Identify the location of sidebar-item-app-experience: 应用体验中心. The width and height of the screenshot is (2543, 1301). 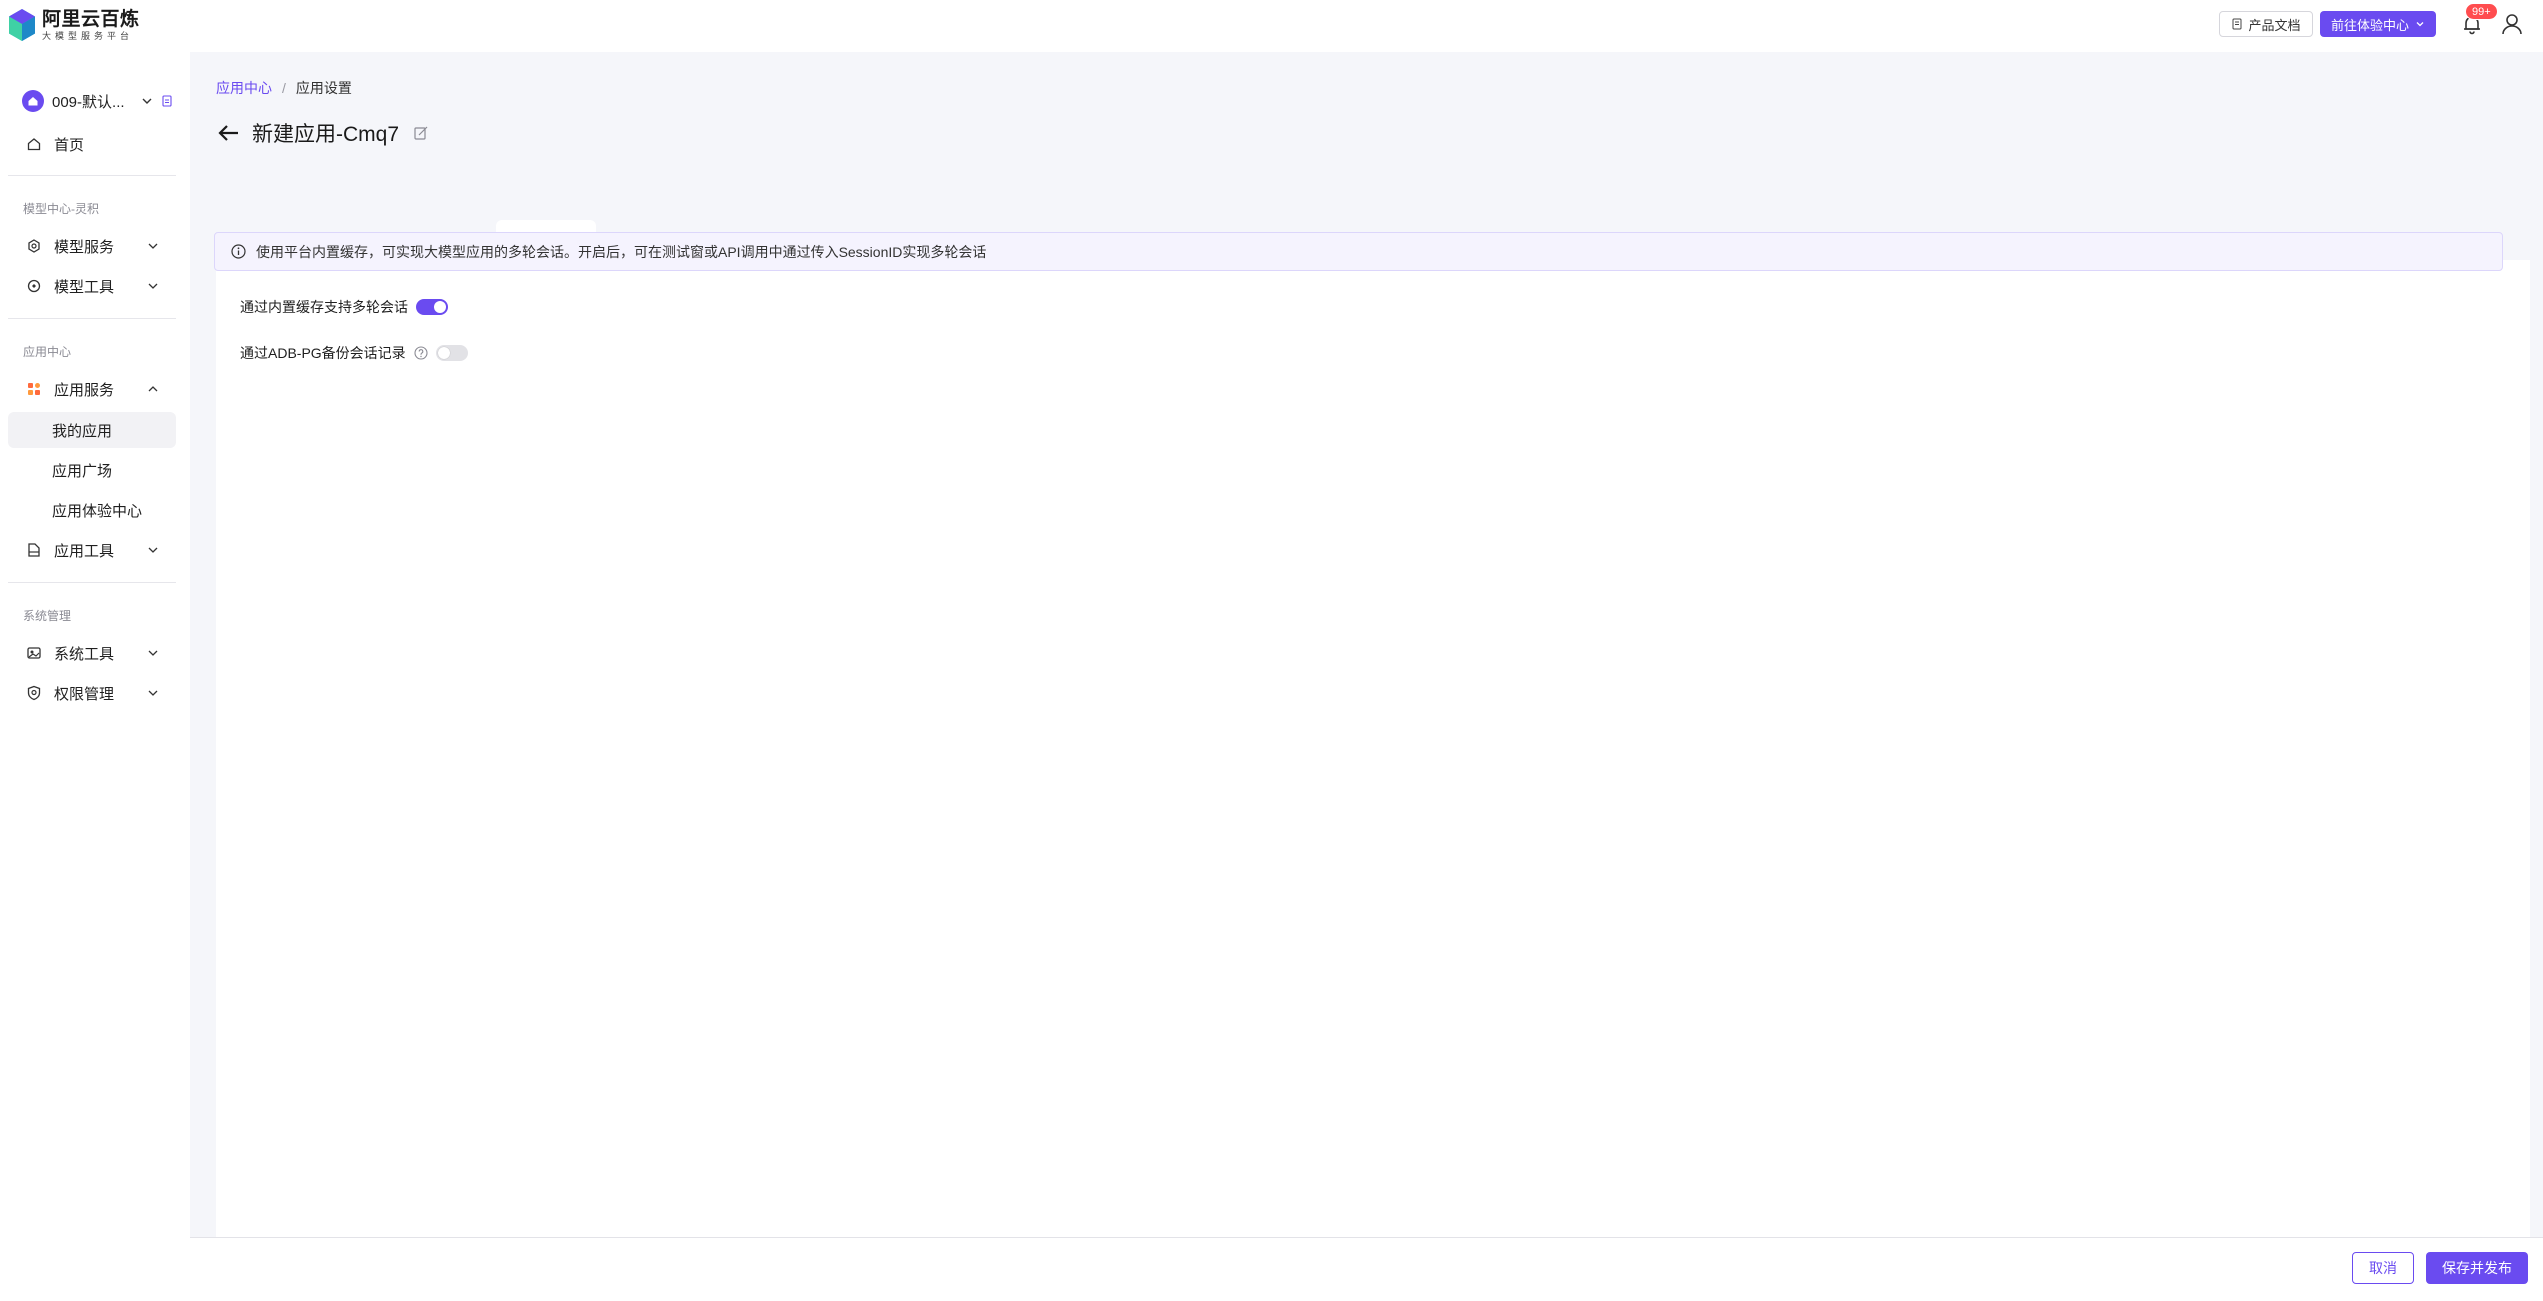
(92, 510).